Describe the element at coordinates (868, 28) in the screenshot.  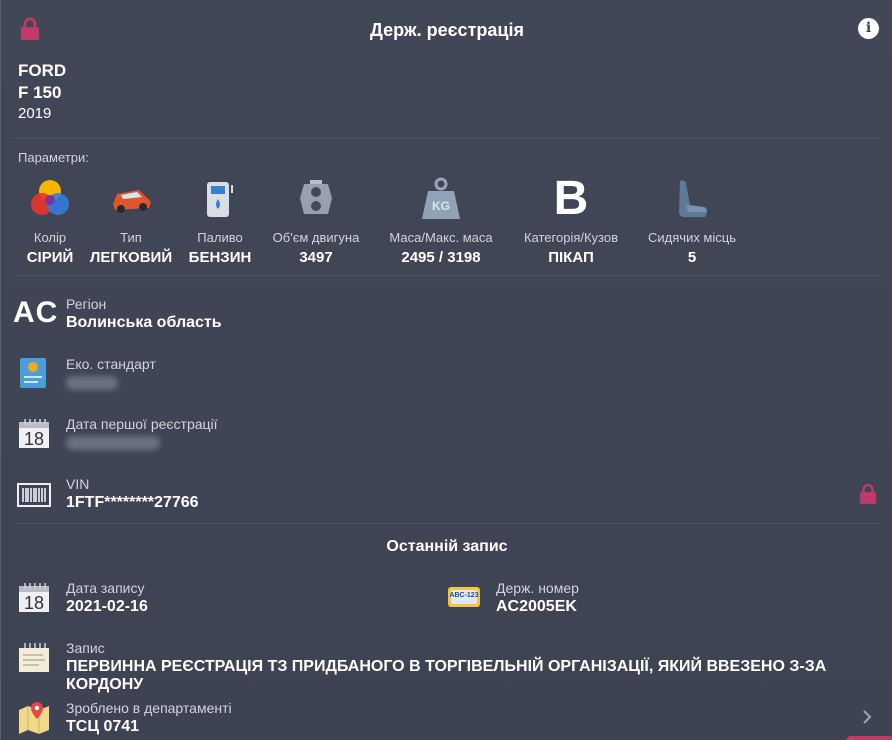
I see `info-icon: i` at that location.